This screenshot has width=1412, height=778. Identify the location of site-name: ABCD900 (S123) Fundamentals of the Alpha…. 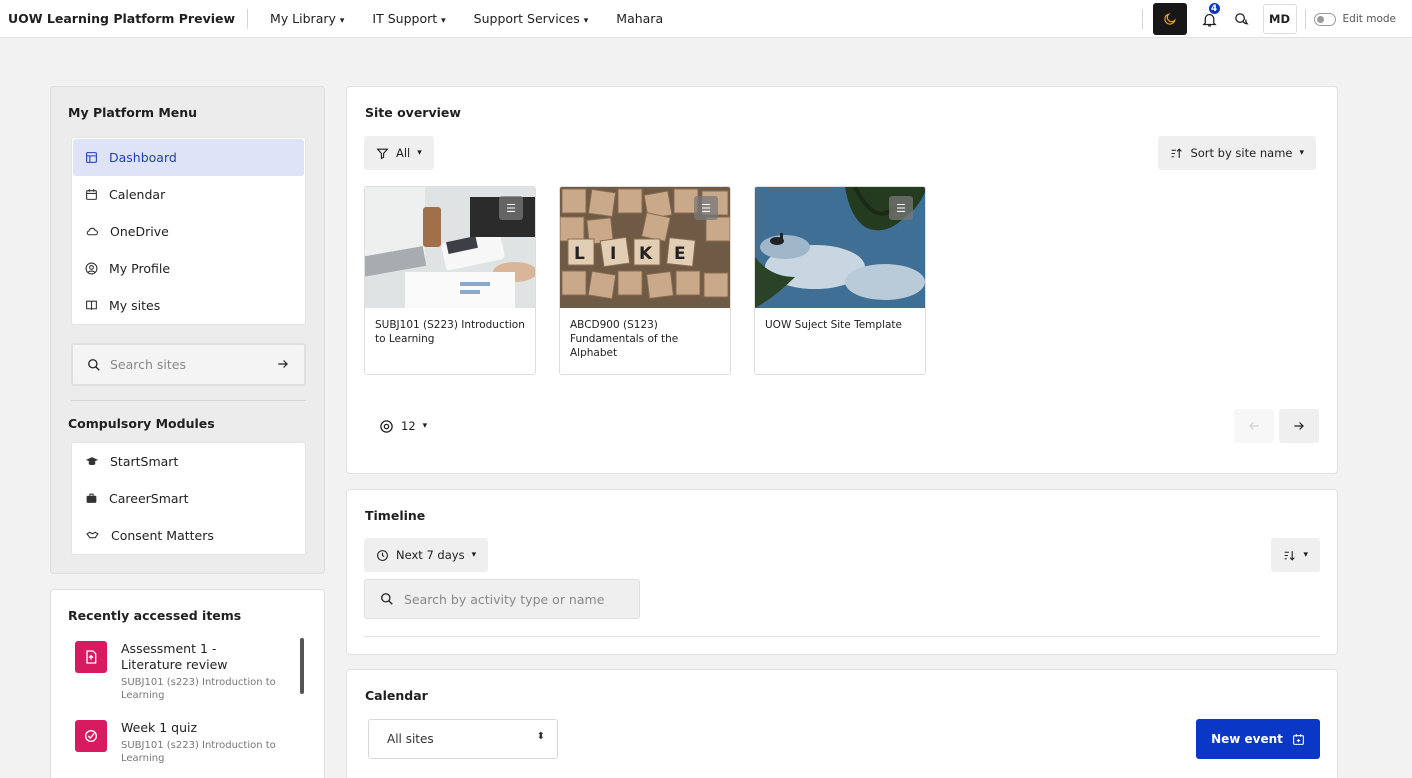
(645, 334).